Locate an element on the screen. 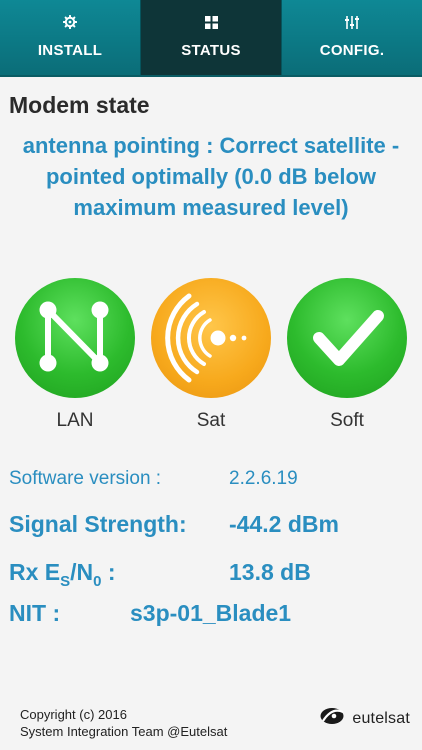 The image size is (422, 750). lan-status-circle is located at coordinates (75, 338).